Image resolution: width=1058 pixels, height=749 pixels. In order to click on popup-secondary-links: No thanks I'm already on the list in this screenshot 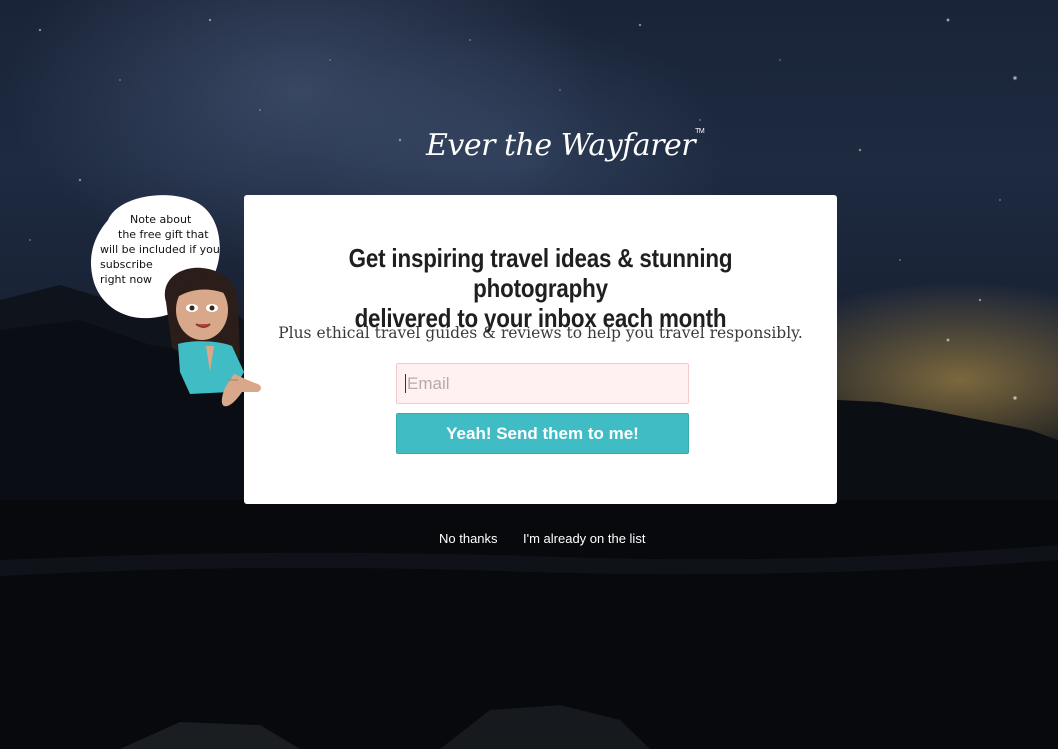, I will do `click(529, 540)`.